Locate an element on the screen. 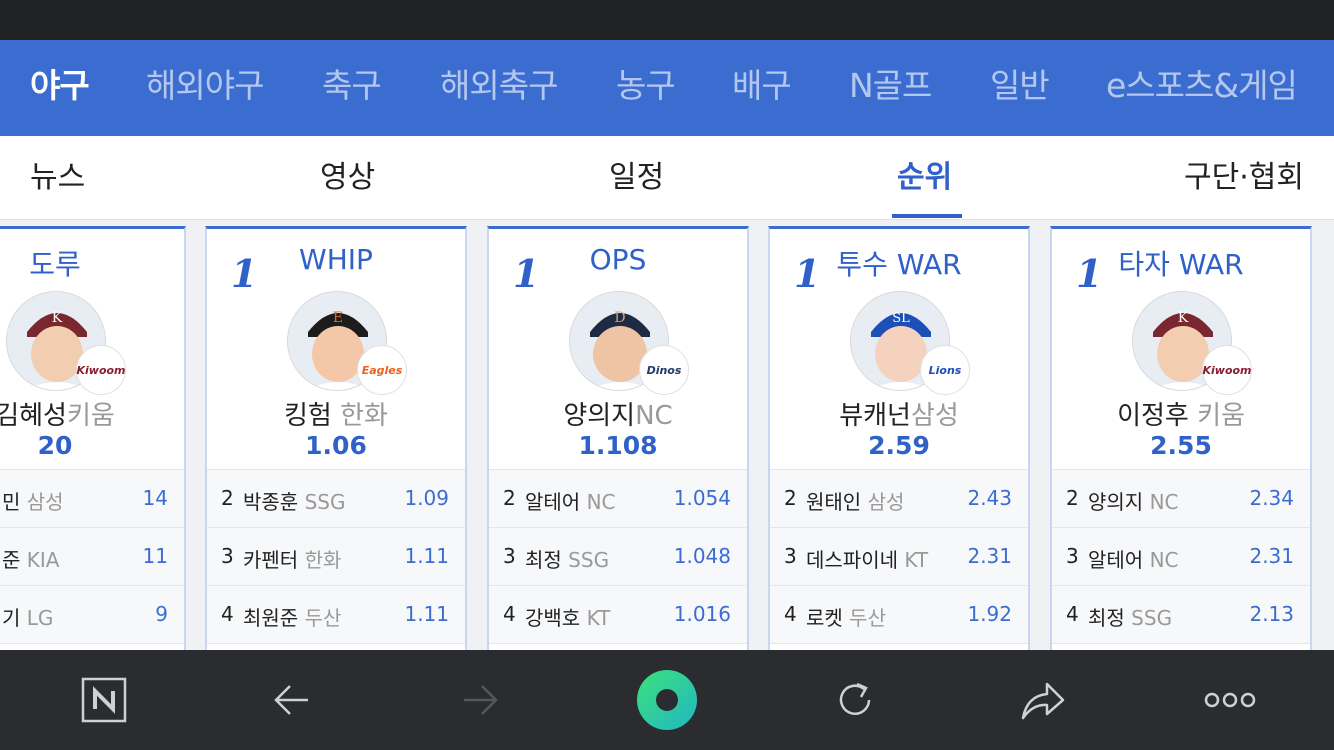  leader-value: 1.06 is located at coordinates (336, 445).